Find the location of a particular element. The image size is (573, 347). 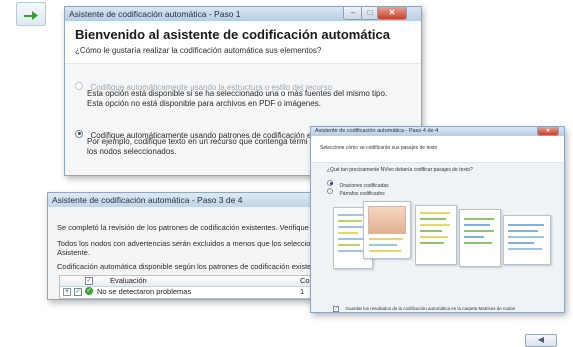

row-count: 1 is located at coordinates (302, 291).